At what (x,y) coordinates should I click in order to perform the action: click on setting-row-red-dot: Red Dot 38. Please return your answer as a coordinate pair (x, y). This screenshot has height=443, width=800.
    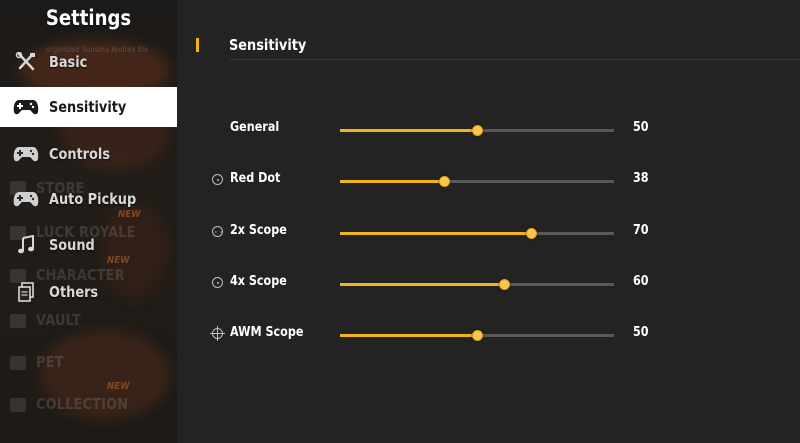
    Looking at the image, I should click on (488, 181).